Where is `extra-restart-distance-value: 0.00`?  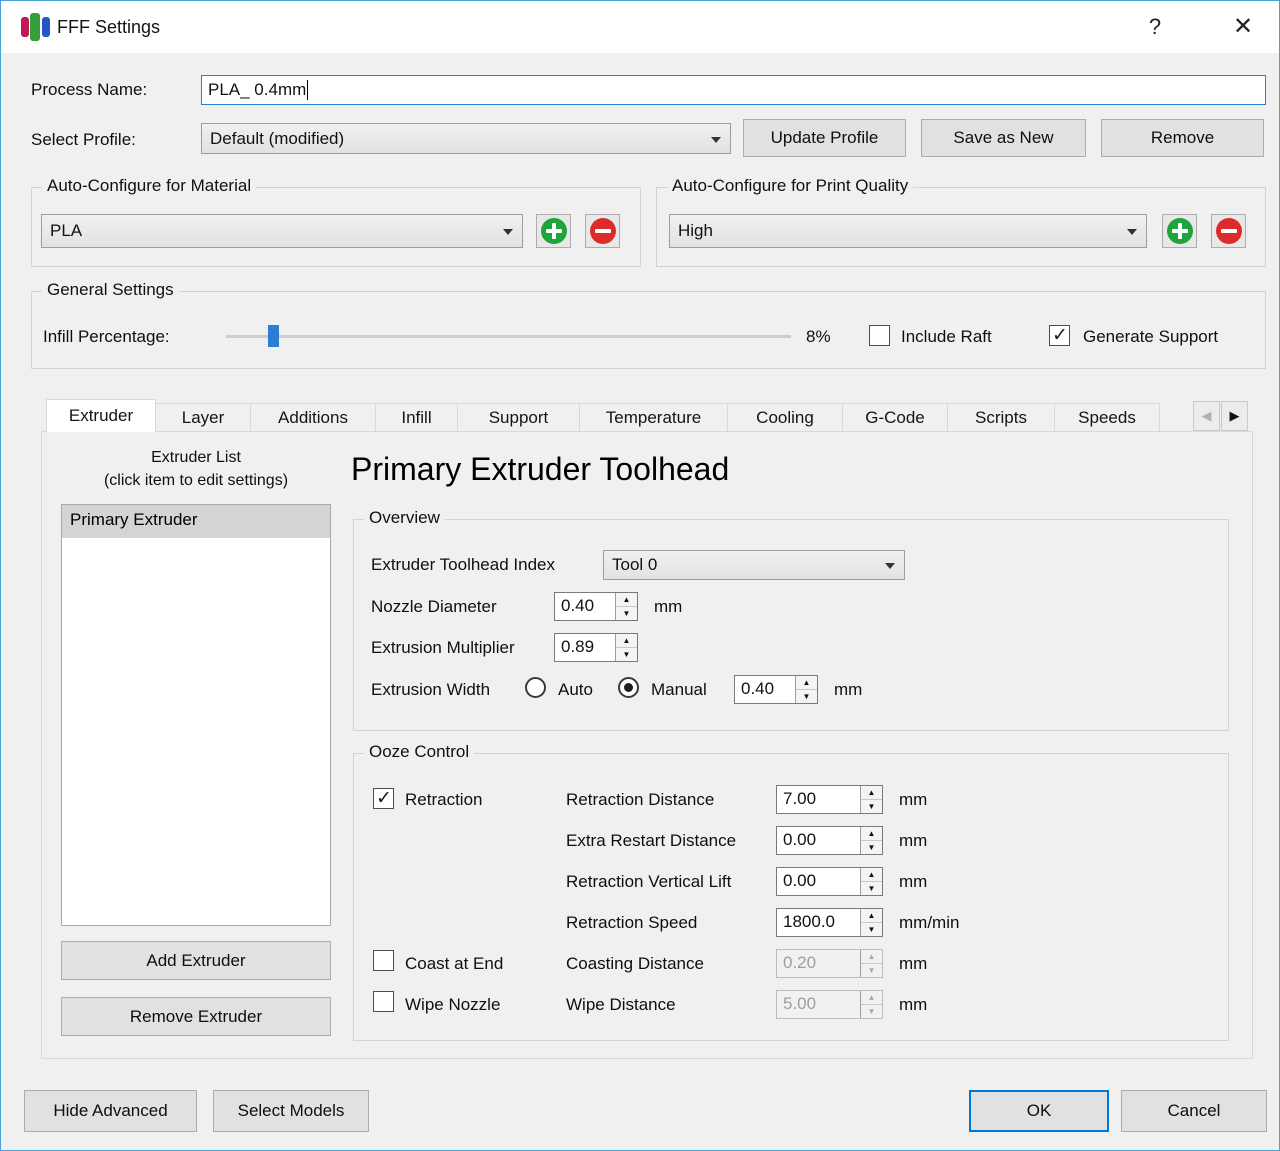
extra-restart-distance-value: 0.00 is located at coordinates (800, 839).